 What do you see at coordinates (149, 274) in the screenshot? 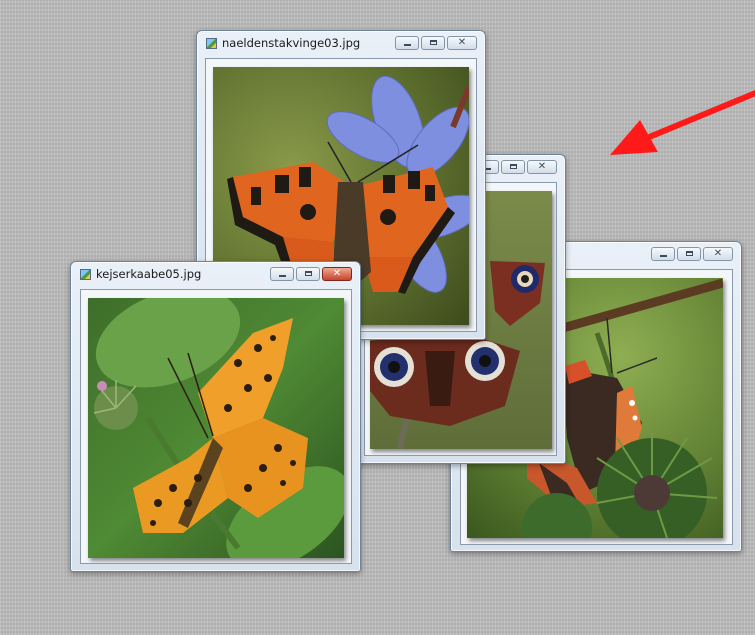
I see `window-title: kejserkaabe05.jpg` at bounding box center [149, 274].